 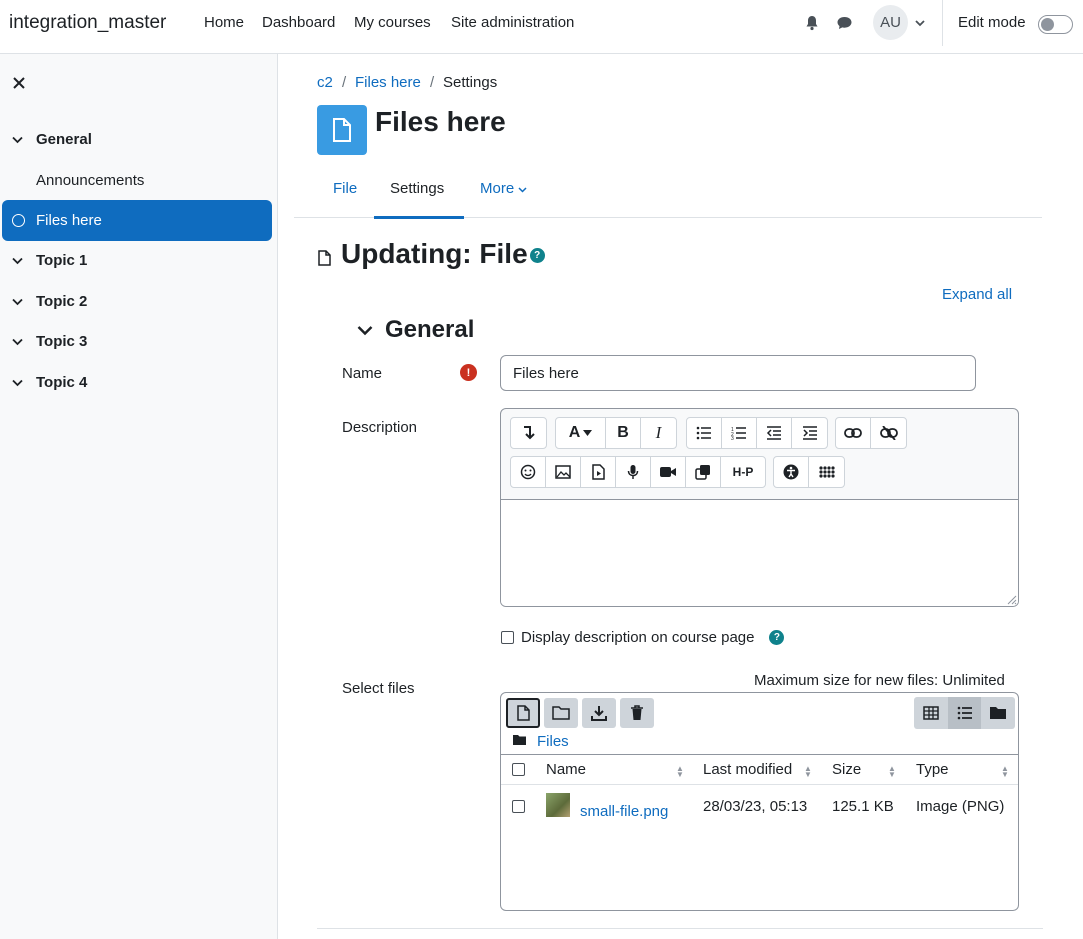 What do you see at coordinates (755, 806) in the screenshot?
I see `file-modified: 28/03/23, 05:13` at bounding box center [755, 806].